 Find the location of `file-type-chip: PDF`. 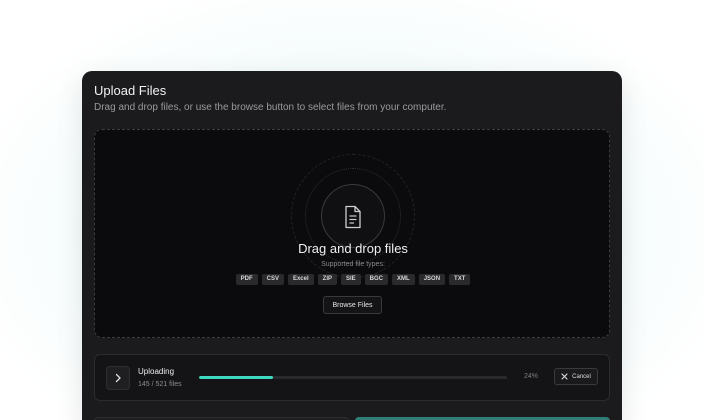

file-type-chip: PDF is located at coordinates (246, 279).